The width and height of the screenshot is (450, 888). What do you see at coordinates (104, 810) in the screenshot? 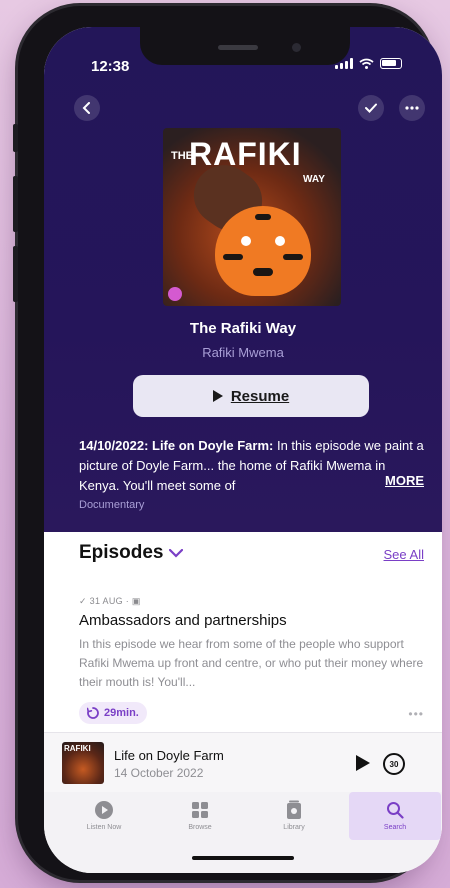
I see `play-circle-icon` at bounding box center [104, 810].